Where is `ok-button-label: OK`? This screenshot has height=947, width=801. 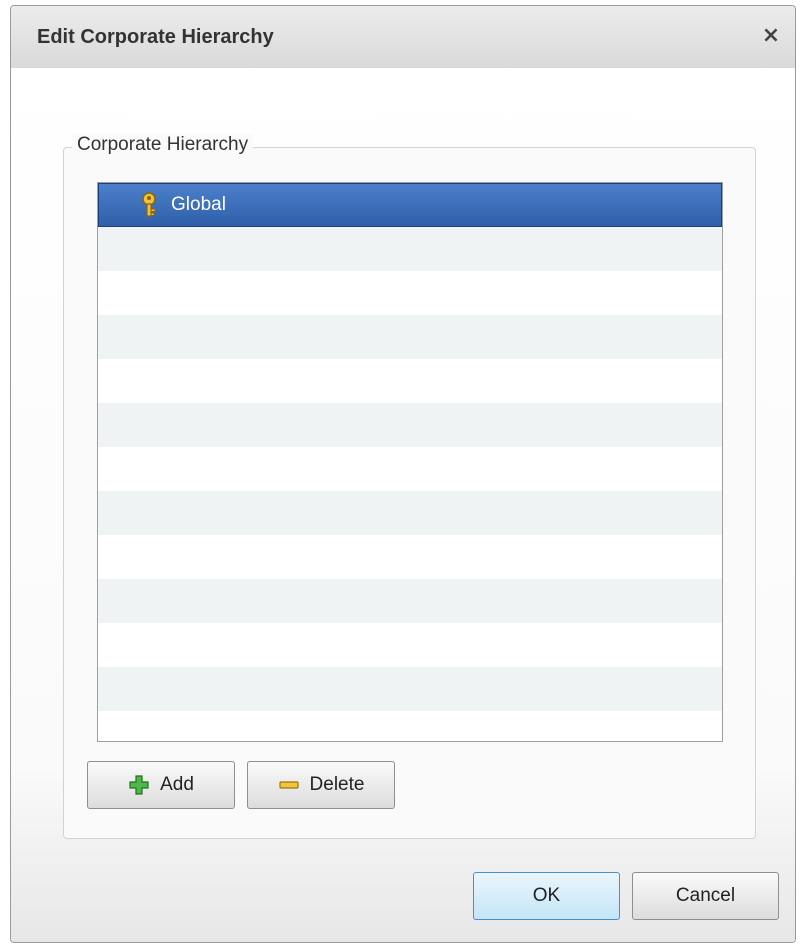
ok-button-label: OK is located at coordinates (546, 895).